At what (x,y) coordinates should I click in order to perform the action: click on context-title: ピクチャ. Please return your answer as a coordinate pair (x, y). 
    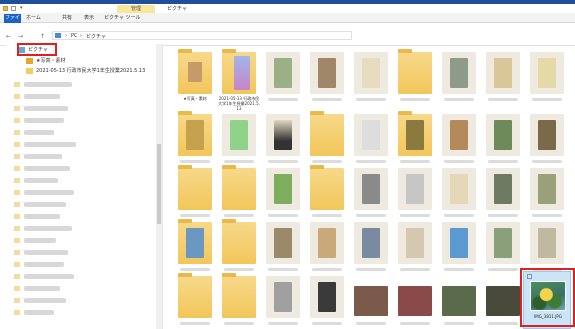
    Looking at the image, I should click on (177, 9).